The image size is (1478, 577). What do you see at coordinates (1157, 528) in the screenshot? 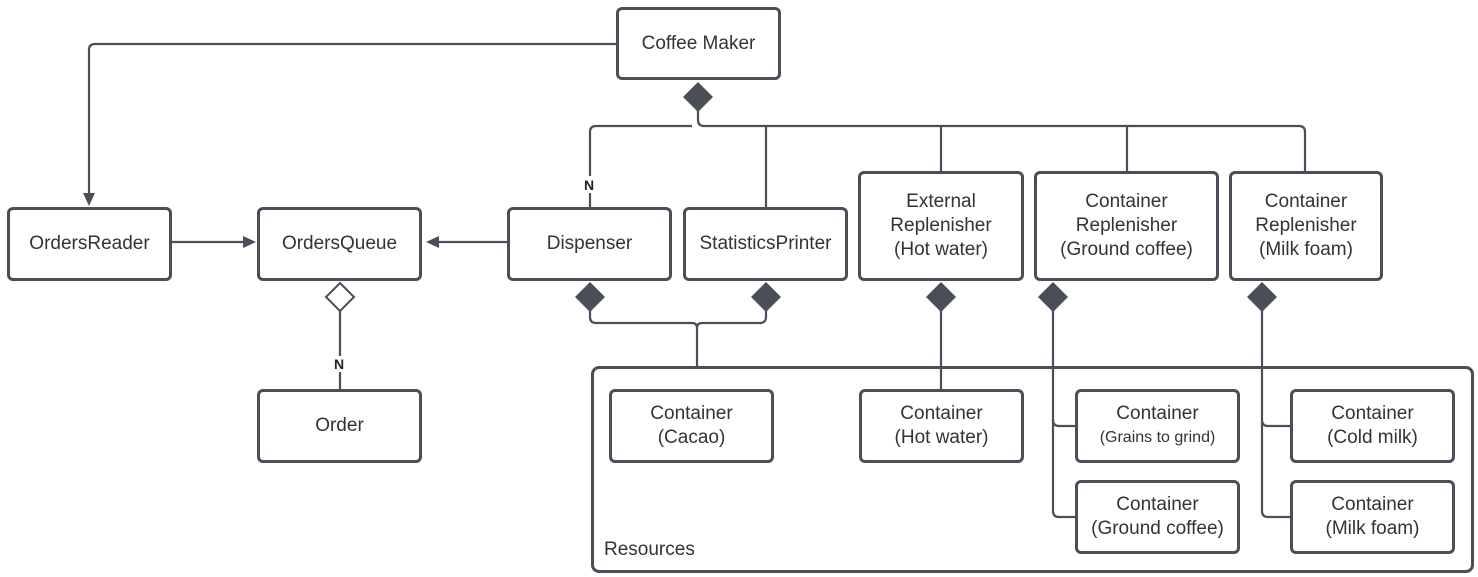
I see `node-label-line2: (Ground coffee)` at bounding box center [1157, 528].